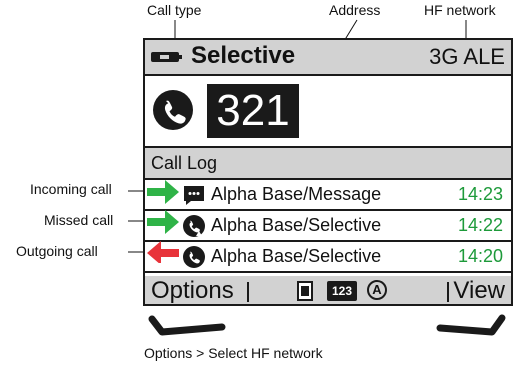 Image resolution: width=513 pixels, height=367 pixels. I want to click on left-softkey-bracket, so click(187, 325).